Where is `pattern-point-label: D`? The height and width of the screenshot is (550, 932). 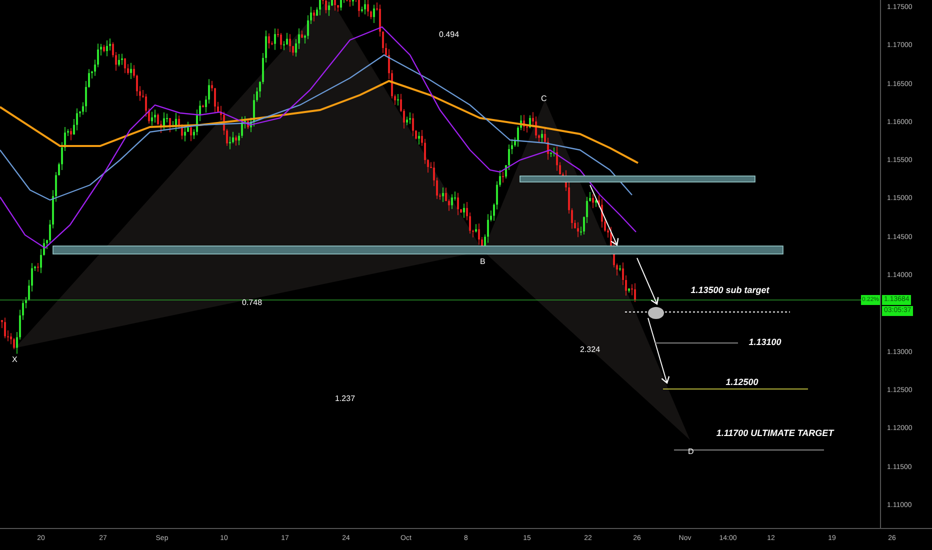
pattern-point-label: D is located at coordinates (691, 452).